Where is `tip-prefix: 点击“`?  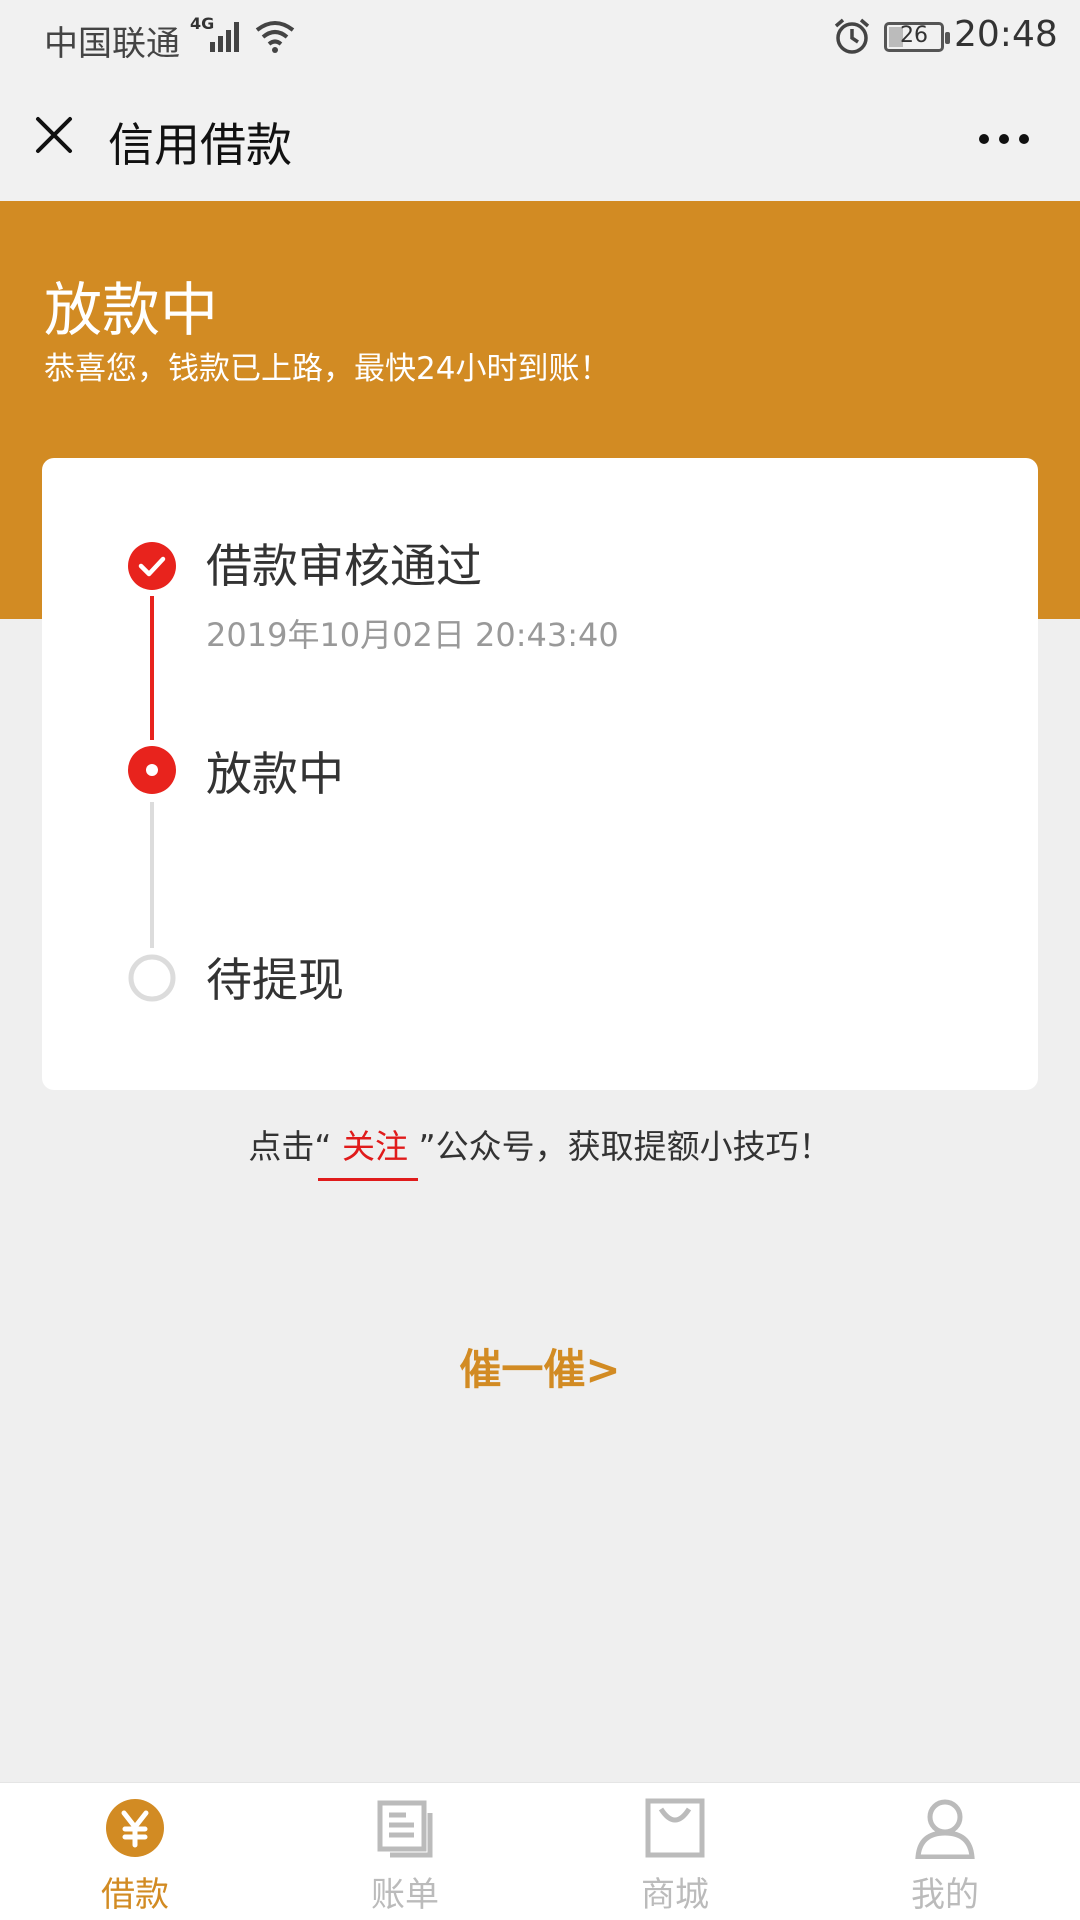
tip-prefix: 点击“ is located at coordinates (290, 1146).